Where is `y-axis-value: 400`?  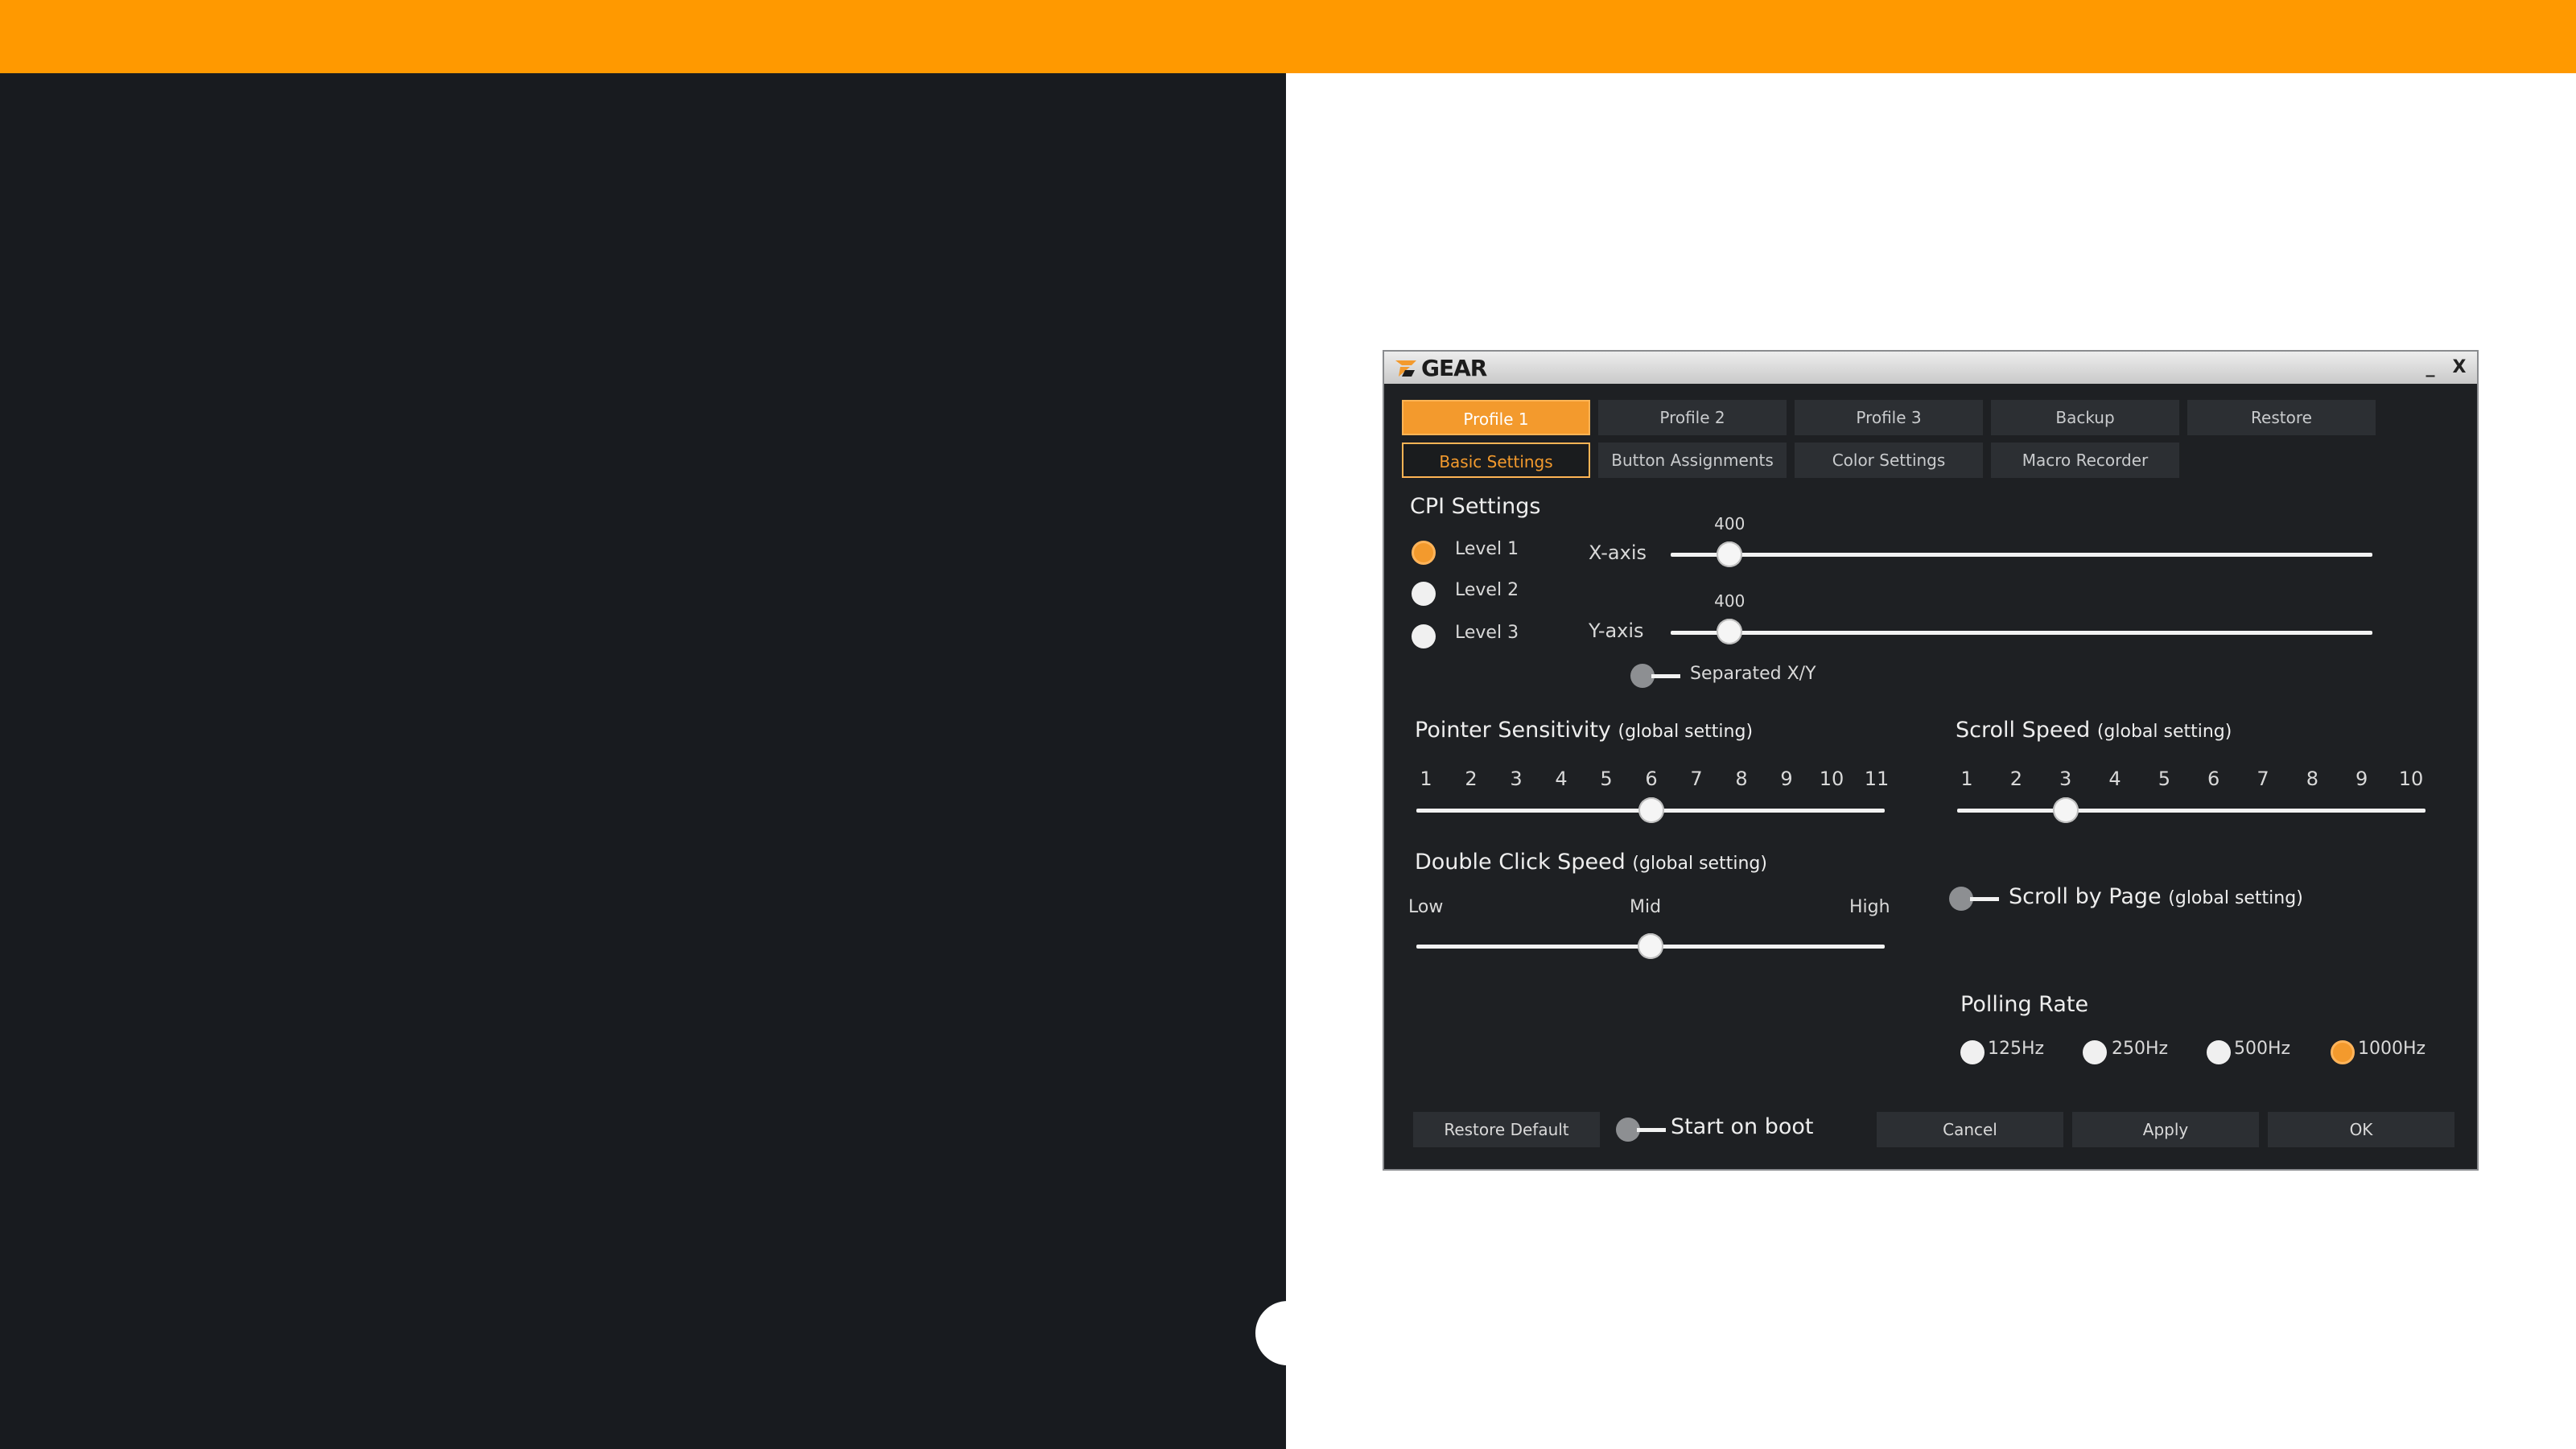
y-axis-value: 400 is located at coordinates (1729, 601).